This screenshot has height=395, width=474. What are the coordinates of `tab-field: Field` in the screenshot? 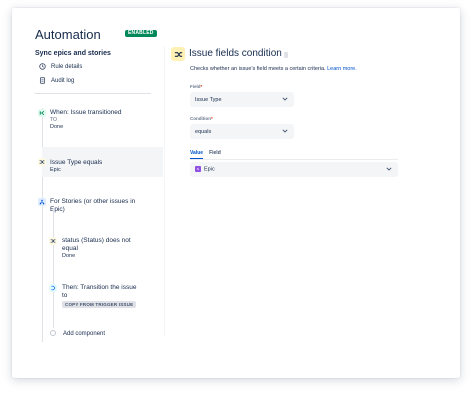 It's located at (215, 154).